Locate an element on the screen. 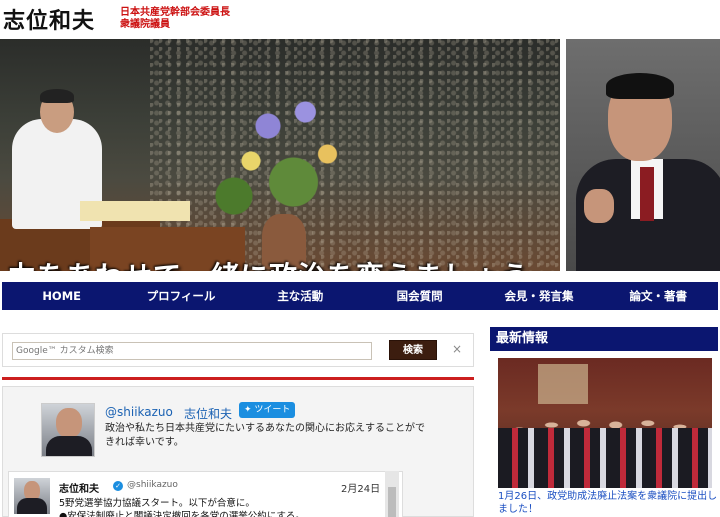  latest-news-header: 最新情報 is located at coordinates (604, 339).